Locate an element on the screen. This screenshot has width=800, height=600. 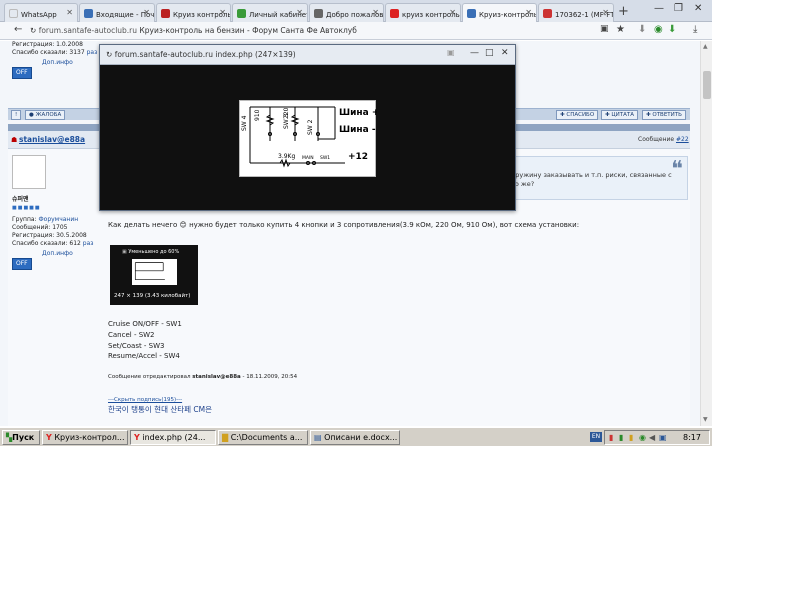
zoom-icon: ▣ is located at coordinates (124, 252).